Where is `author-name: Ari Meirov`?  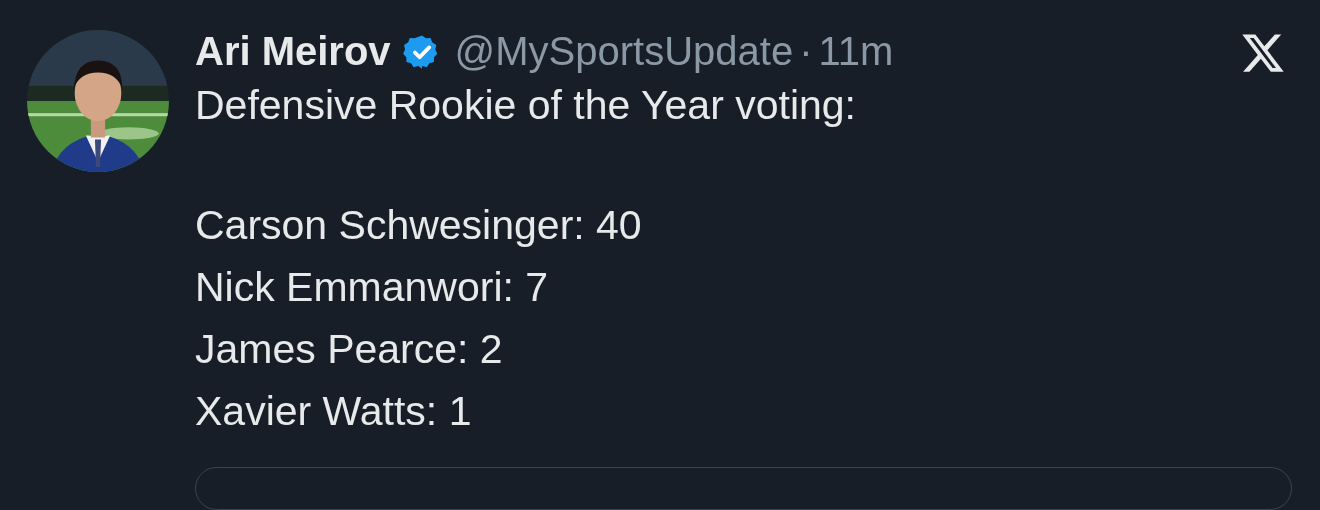 author-name: Ari Meirov is located at coordinates (293, 51).